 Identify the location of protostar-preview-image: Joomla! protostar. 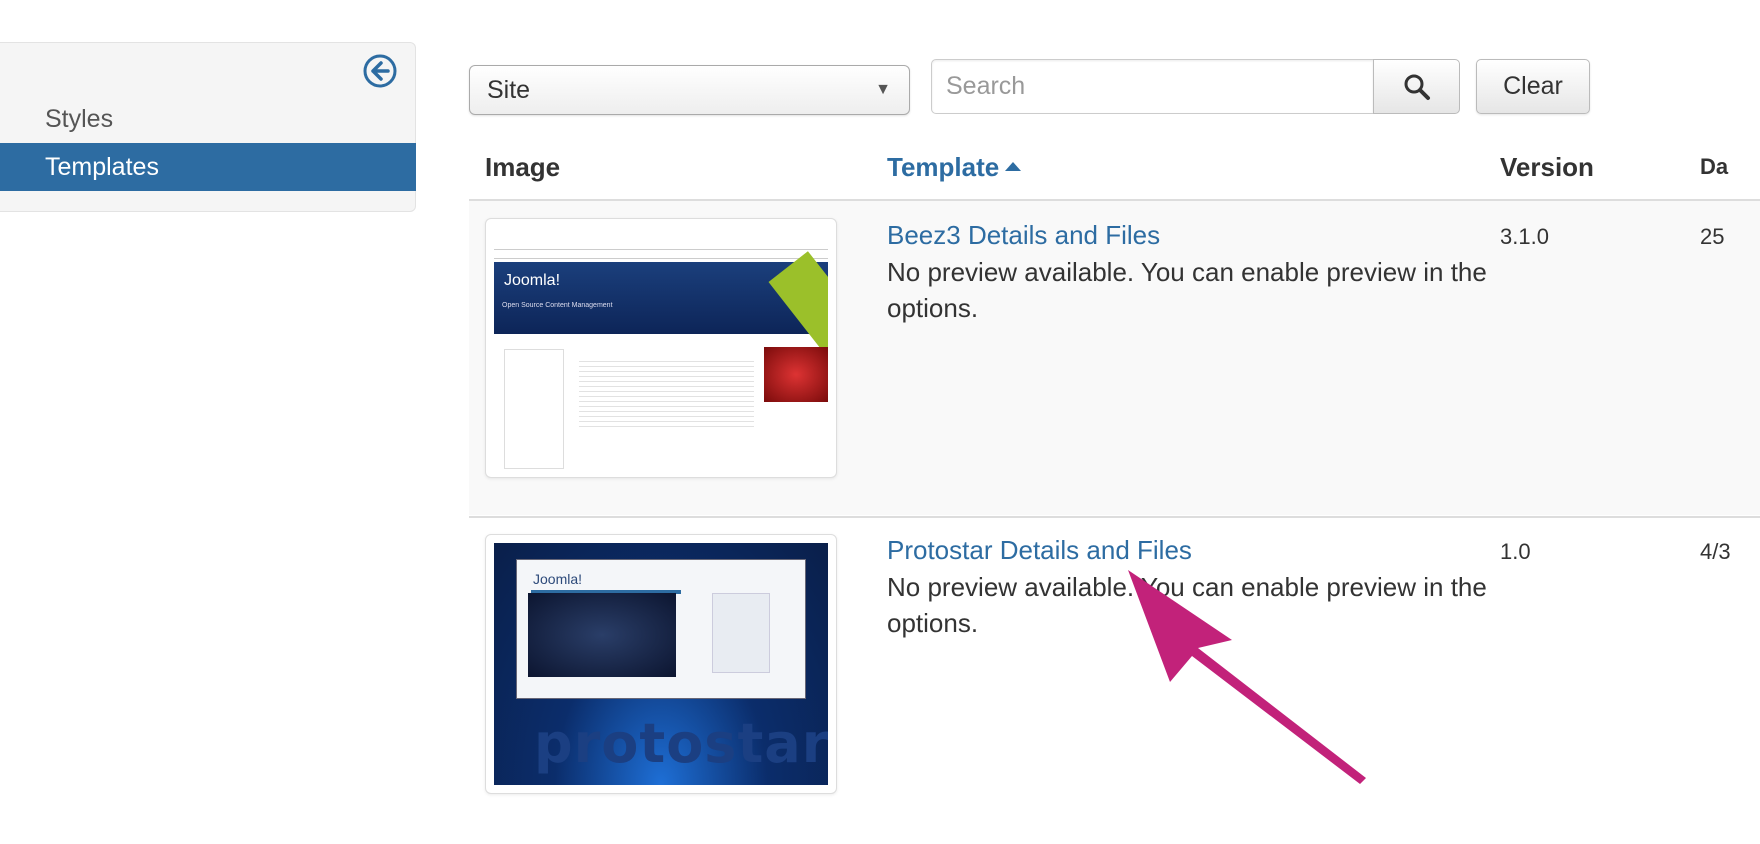
(661, 664).